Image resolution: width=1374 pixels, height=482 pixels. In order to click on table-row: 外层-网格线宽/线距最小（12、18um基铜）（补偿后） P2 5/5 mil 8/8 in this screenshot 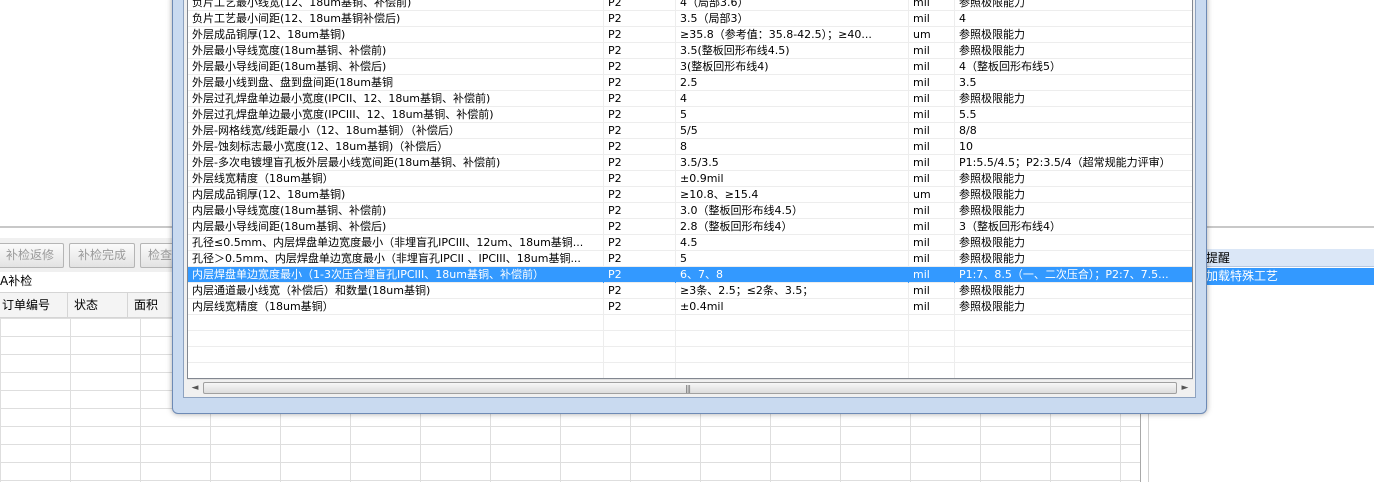, I will do `click(690, 131)`.